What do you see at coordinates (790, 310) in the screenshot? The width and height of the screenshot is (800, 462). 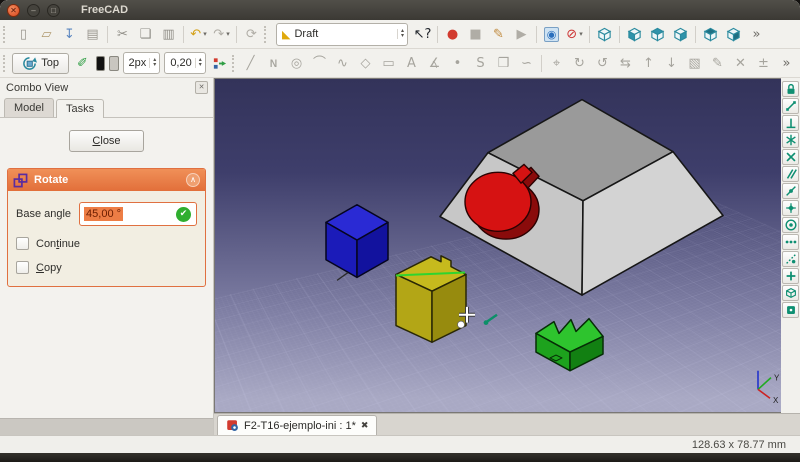 I see `toggle-grid-icon` at bounding box center [790, 310].